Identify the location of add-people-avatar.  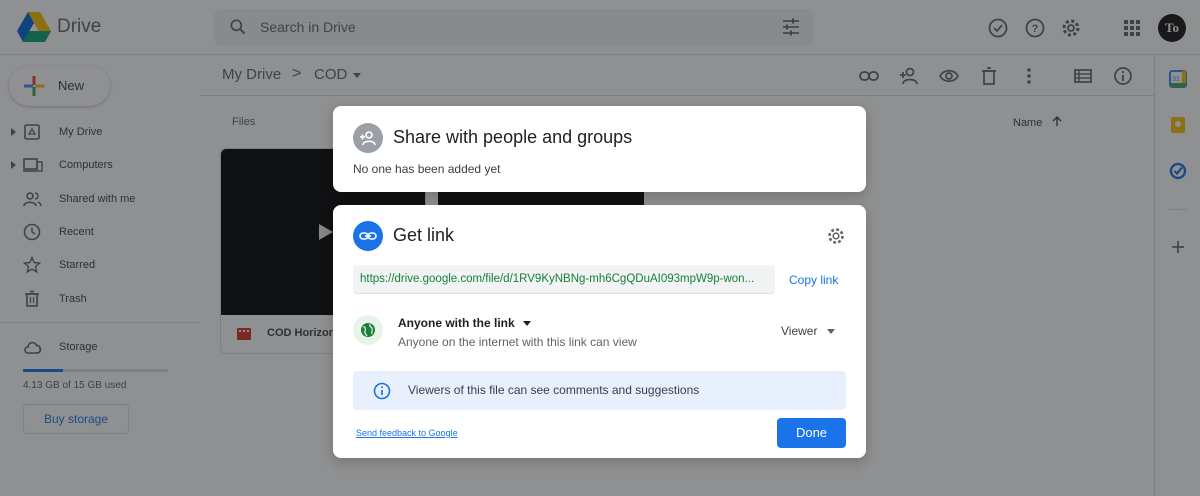
(368, 138).